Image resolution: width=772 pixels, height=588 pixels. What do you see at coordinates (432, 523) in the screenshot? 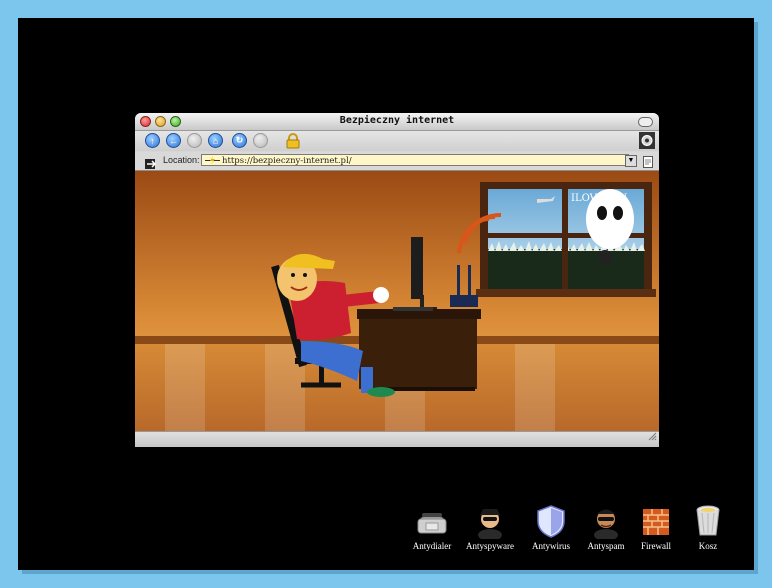
I see `phone-modem-icon` at bounding box center [432, 523].